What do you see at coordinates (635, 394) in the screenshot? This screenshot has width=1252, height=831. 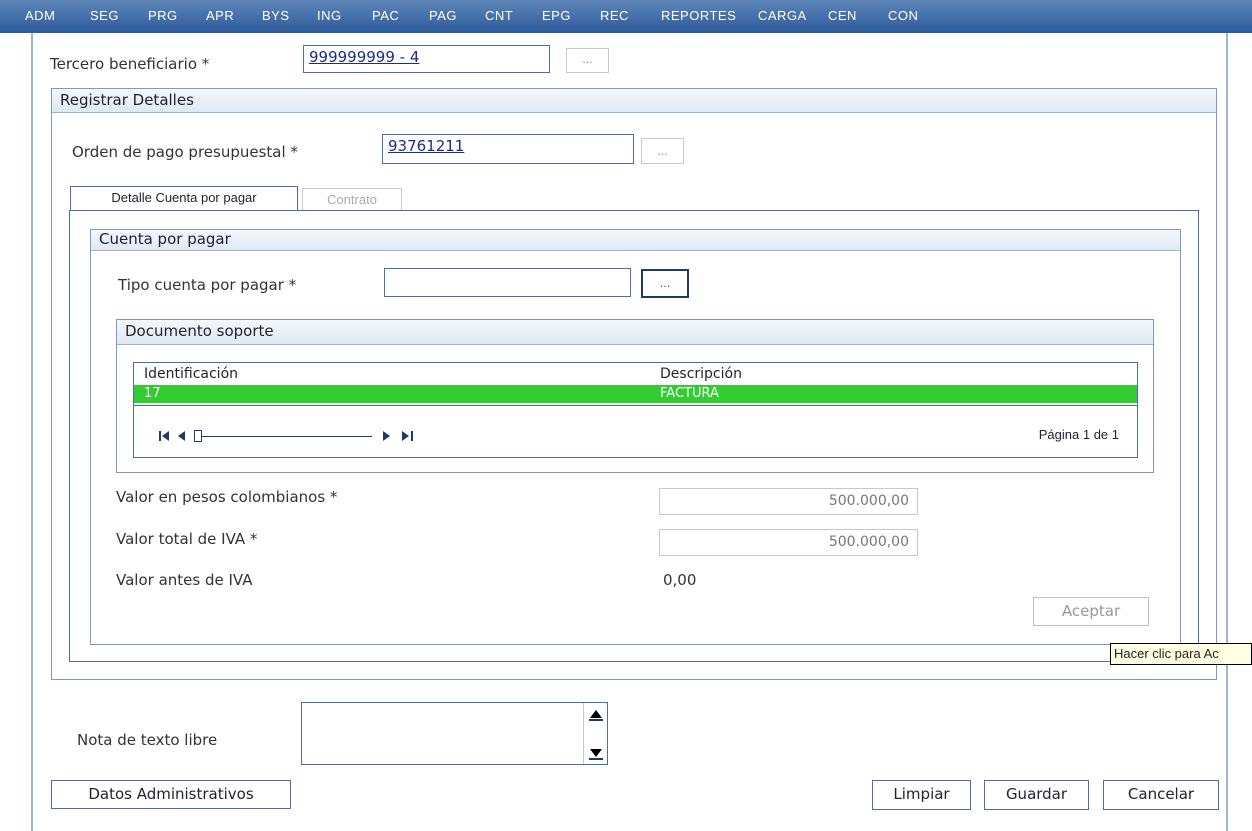 I see `table-row: 17 FACTURA` at bounding box center [635, 394].